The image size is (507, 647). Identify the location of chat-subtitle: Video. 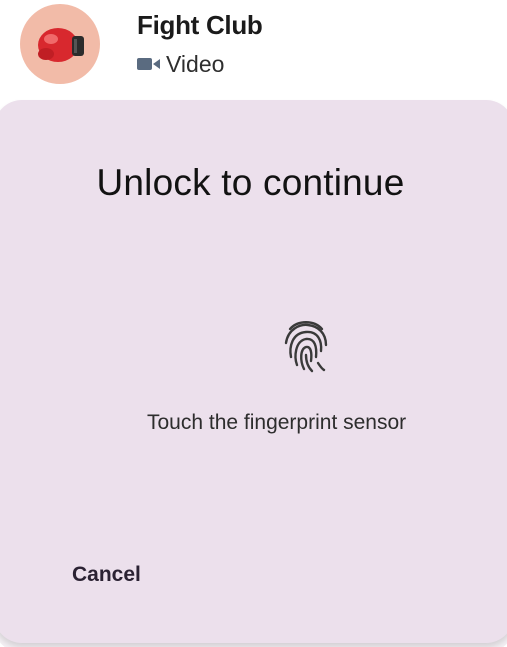
(180, 64).